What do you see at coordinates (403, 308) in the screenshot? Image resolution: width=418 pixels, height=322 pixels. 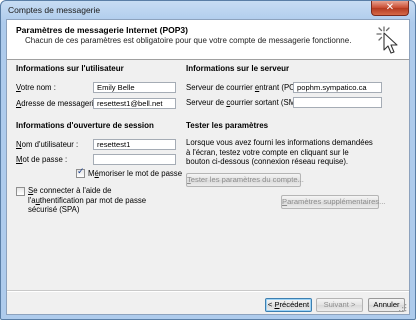 I see `resize-grip-icon` at bounding box center [403, 308].